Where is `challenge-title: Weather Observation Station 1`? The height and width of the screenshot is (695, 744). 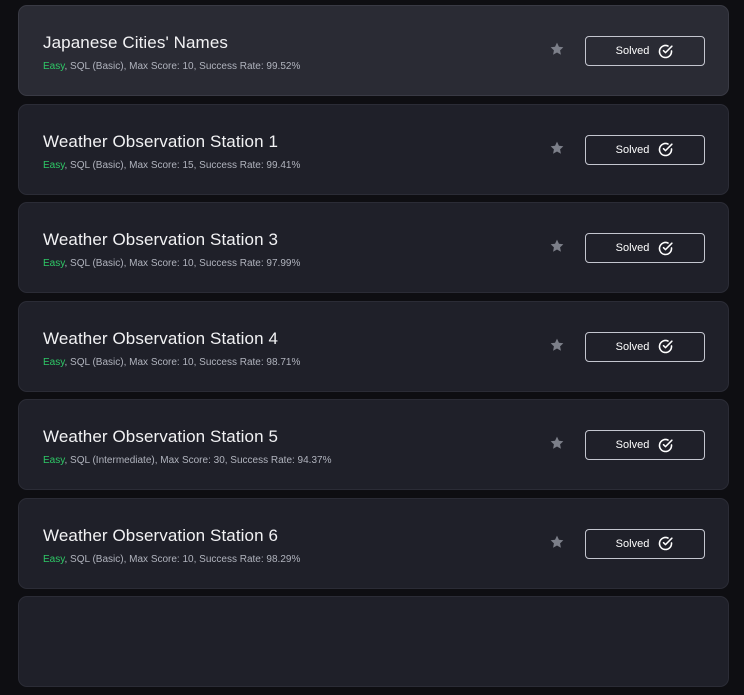
challenge-title: Weather Observation Station 1 is located at coordinates (160, 142).